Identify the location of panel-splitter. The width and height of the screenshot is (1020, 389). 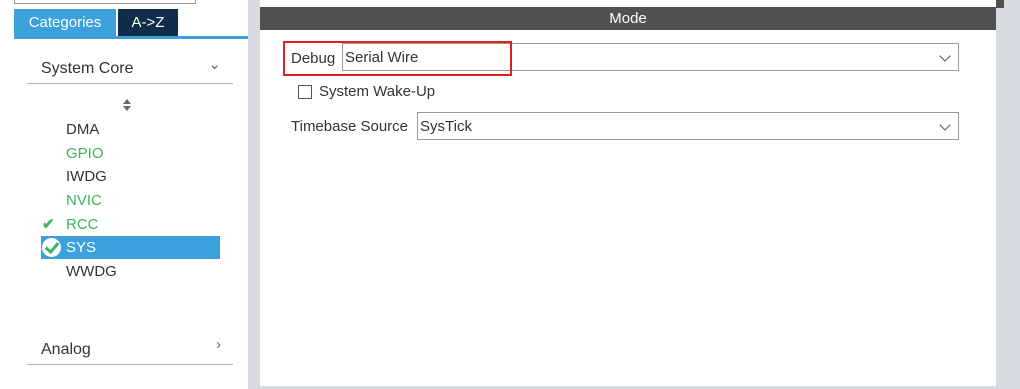
(254, 194).